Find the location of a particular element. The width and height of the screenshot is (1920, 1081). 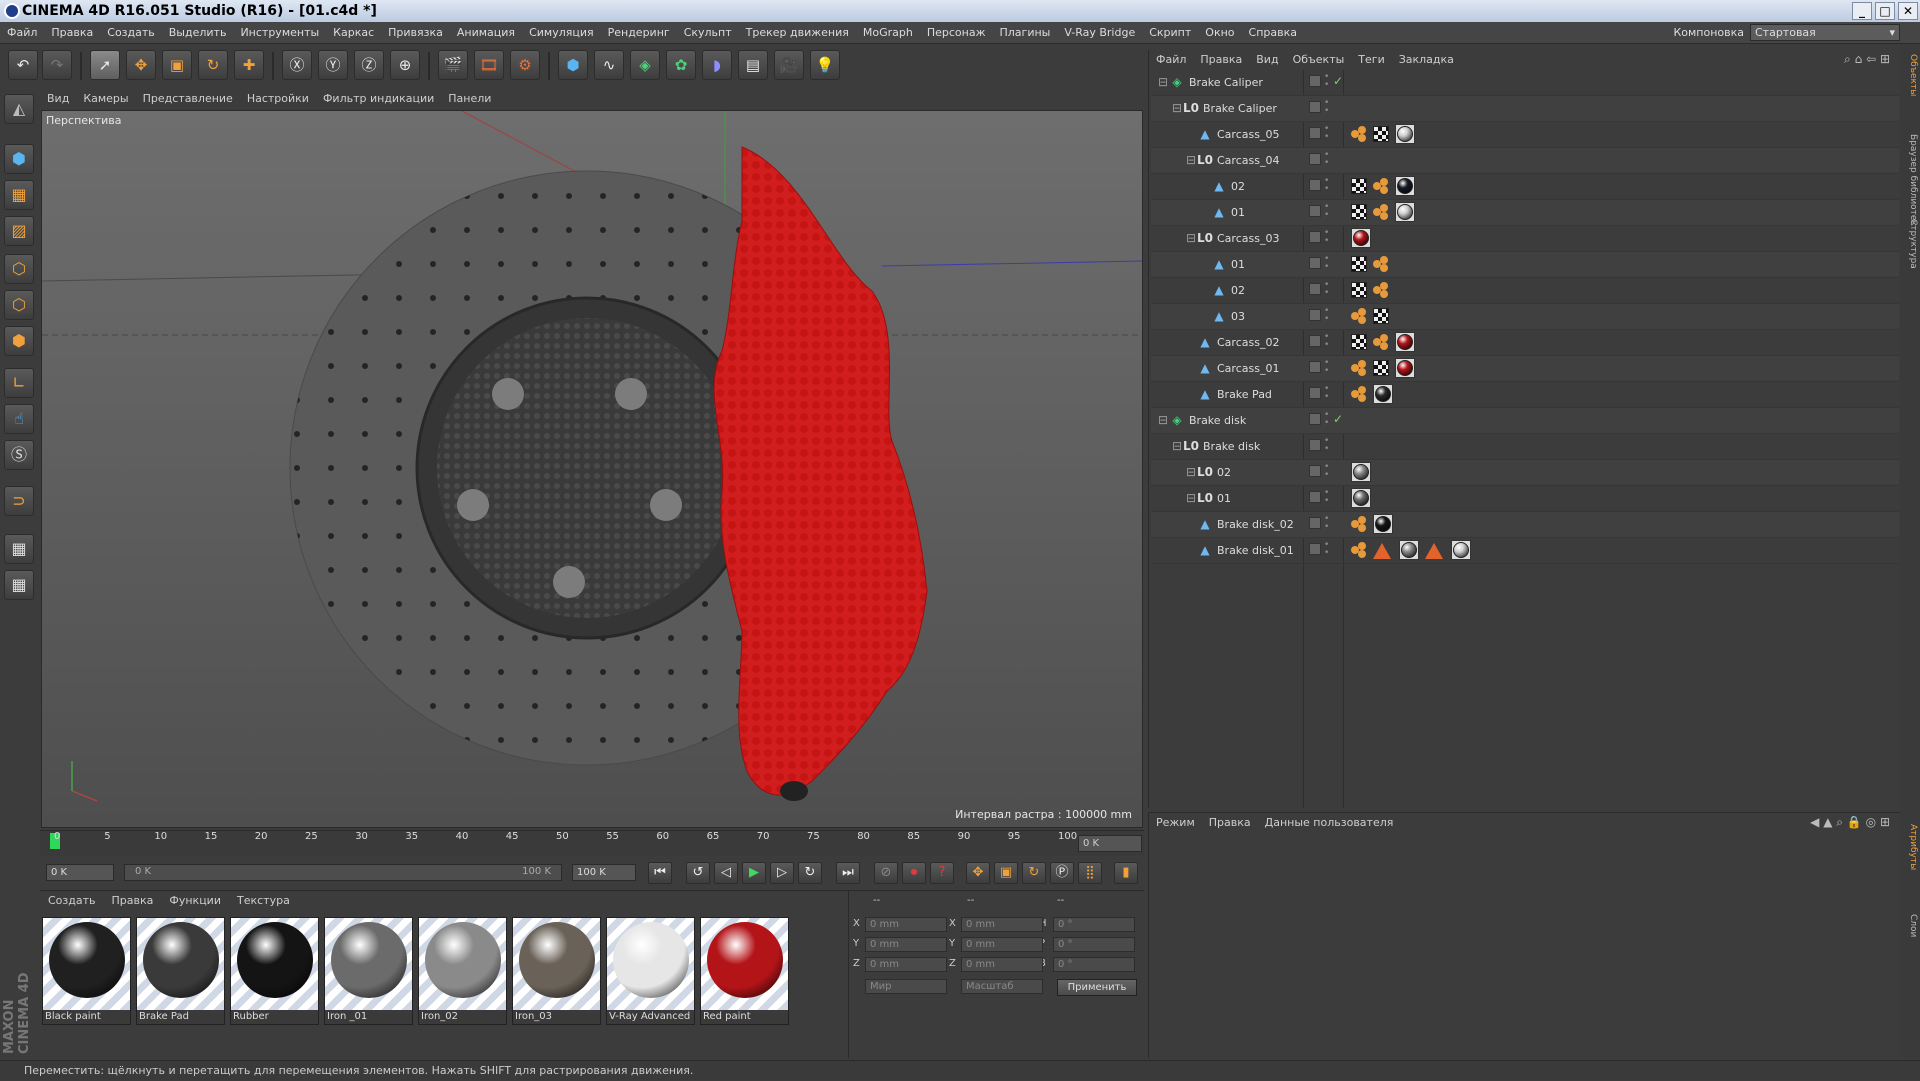

menu-item: MoGraph is located at coordinates (888, 33).